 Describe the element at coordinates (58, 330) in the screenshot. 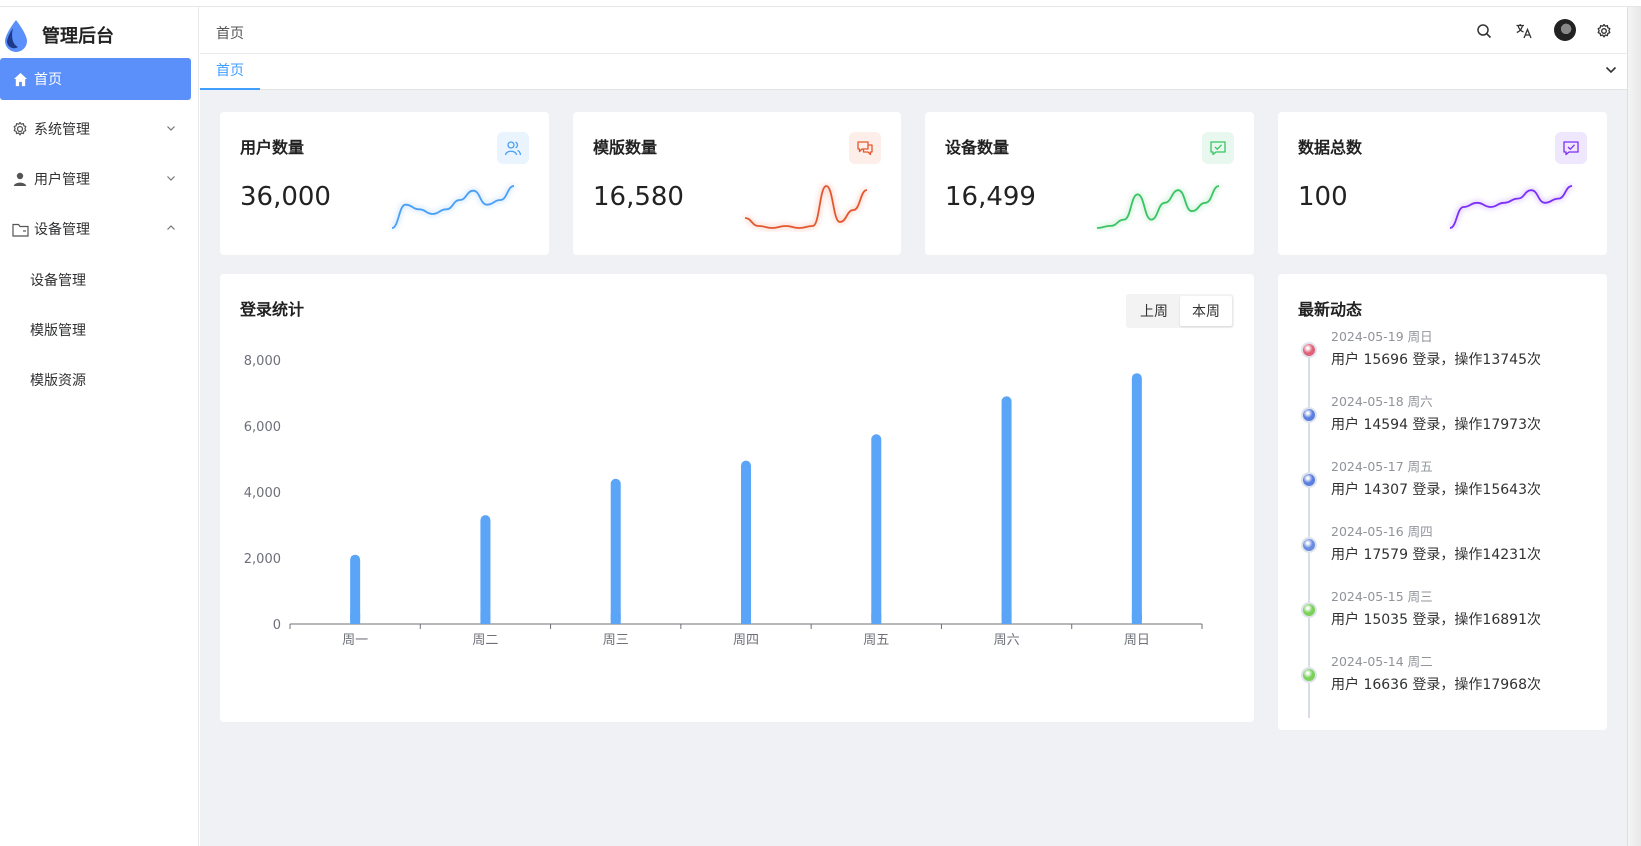

I see `submenu-item-templates: 模版管理` at that location.